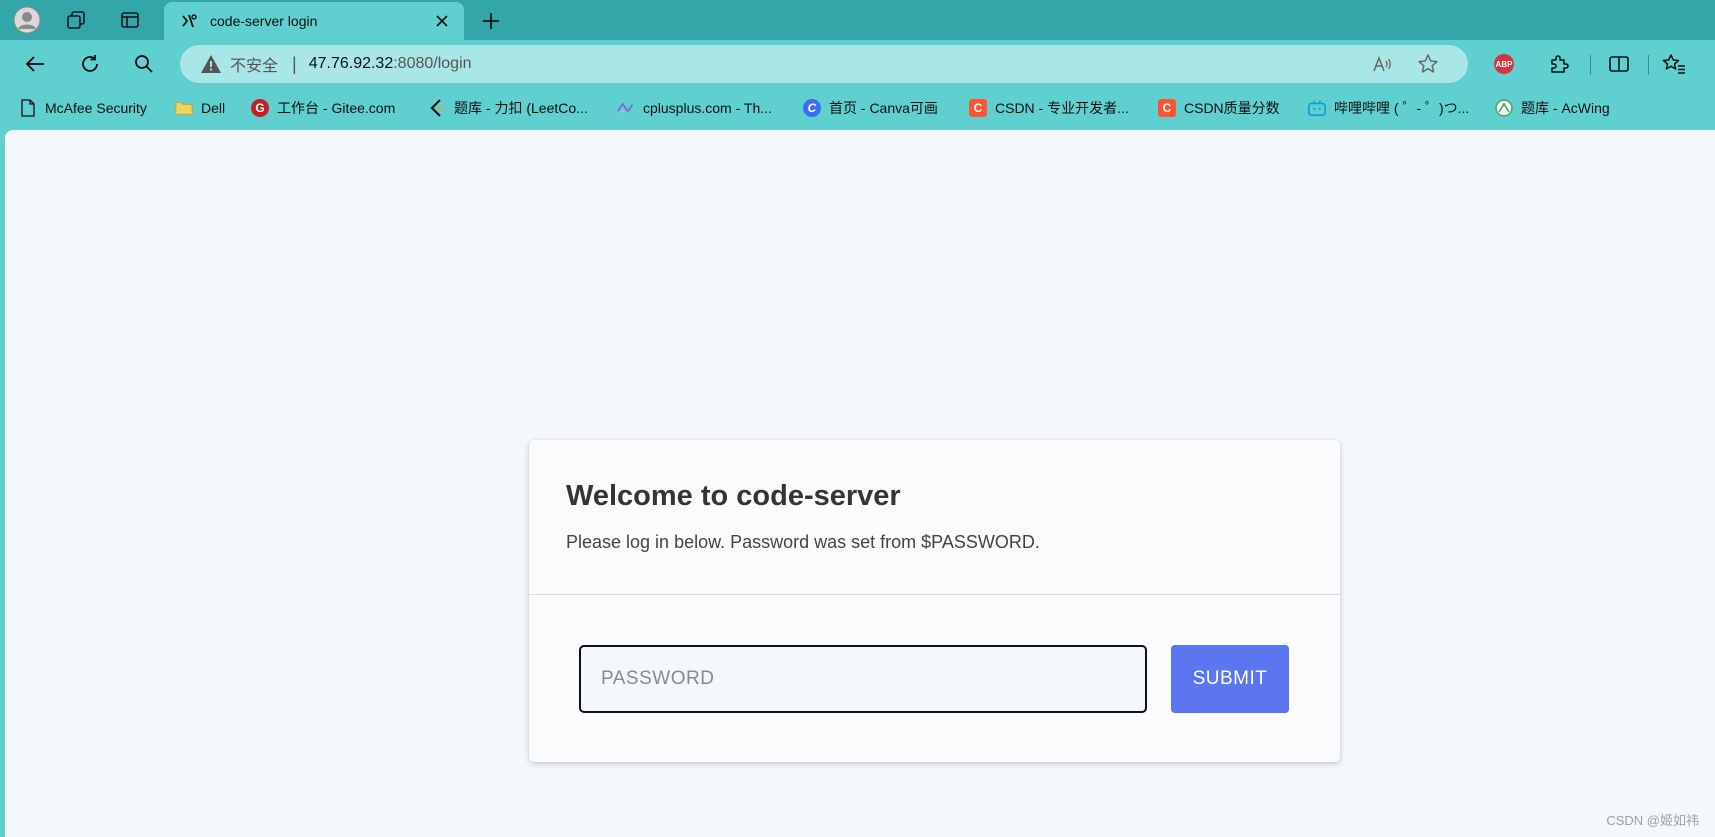 This screenshot has height=837, width=1715. What do you see at coordinates (824, 64) in the screenshot?
I see `address-bar: 不安全 | 47.76.92.32 :8080/login` at bounding box center [824, 64].